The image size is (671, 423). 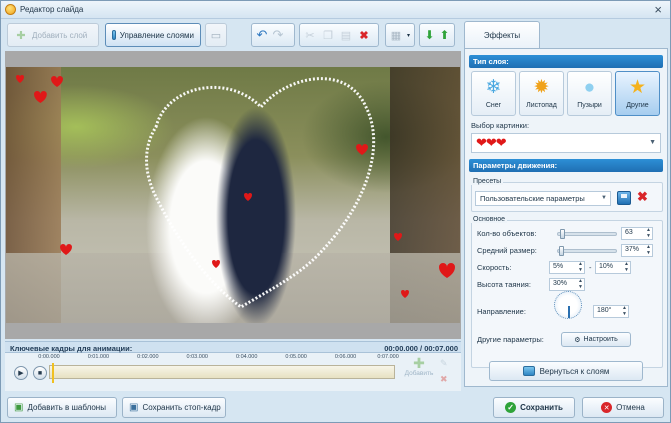 What do you see at coordinates (262, 34) in the screenshot?
I see `undo-icon: ↶` at bounding box center [262, 34].